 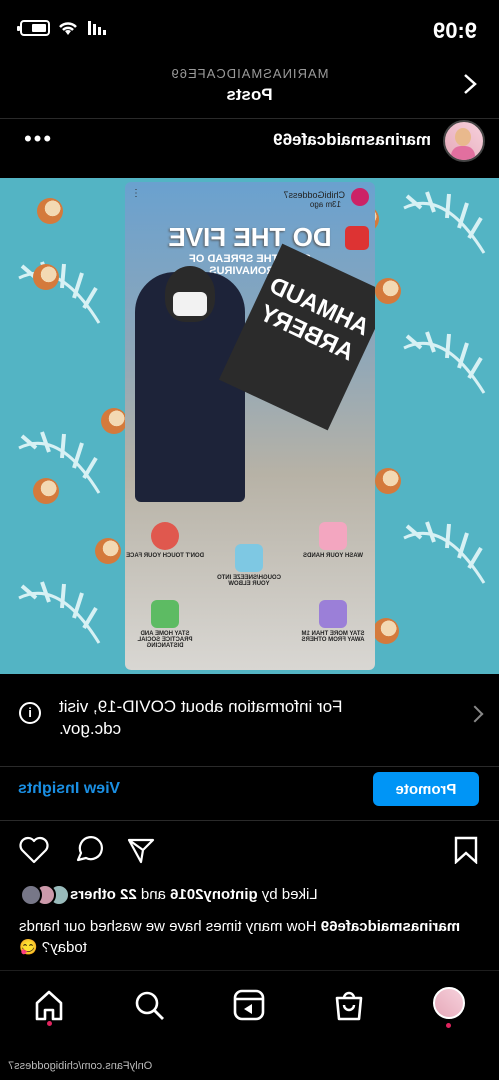 I want to click on story-avatar, so click(x=360, y=197).